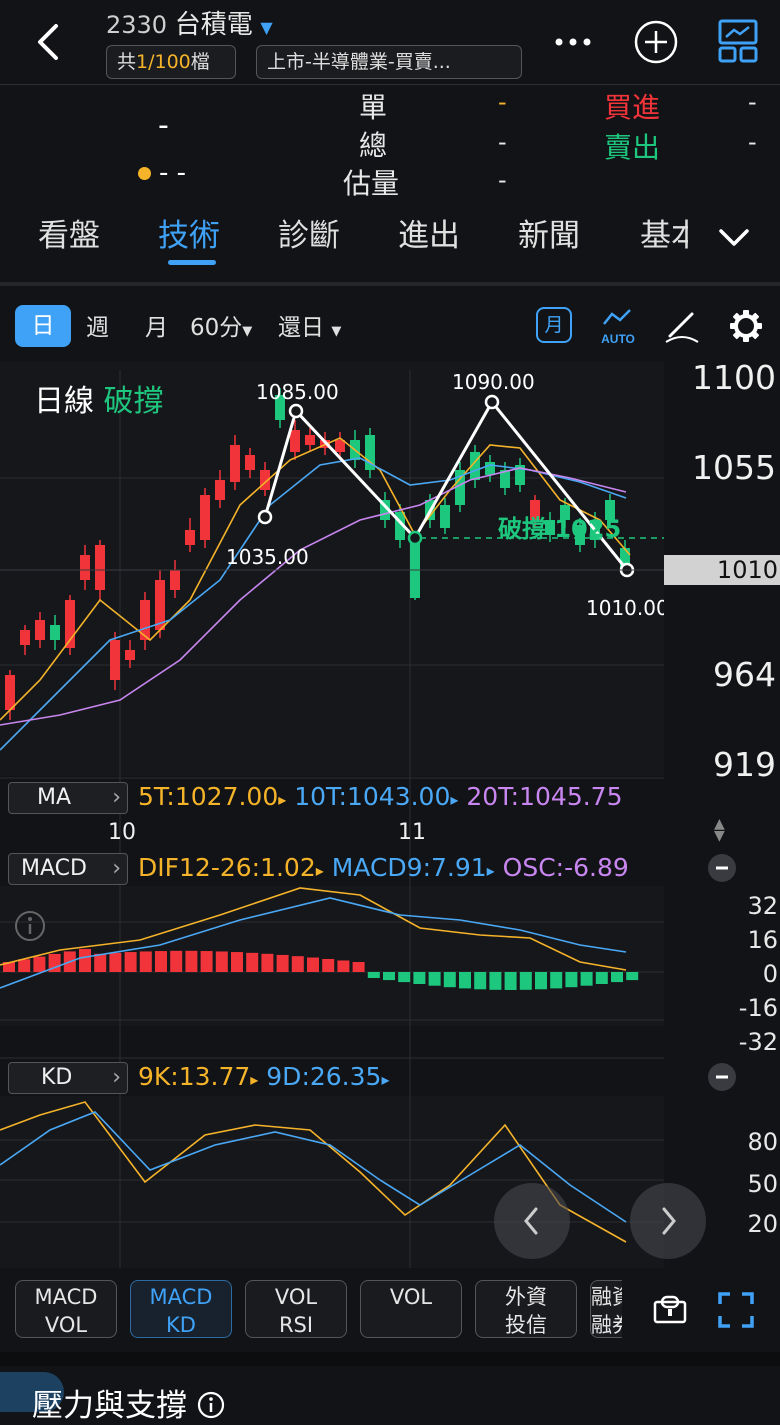  I want to click on stock-code: 2330, so click(137, 25).